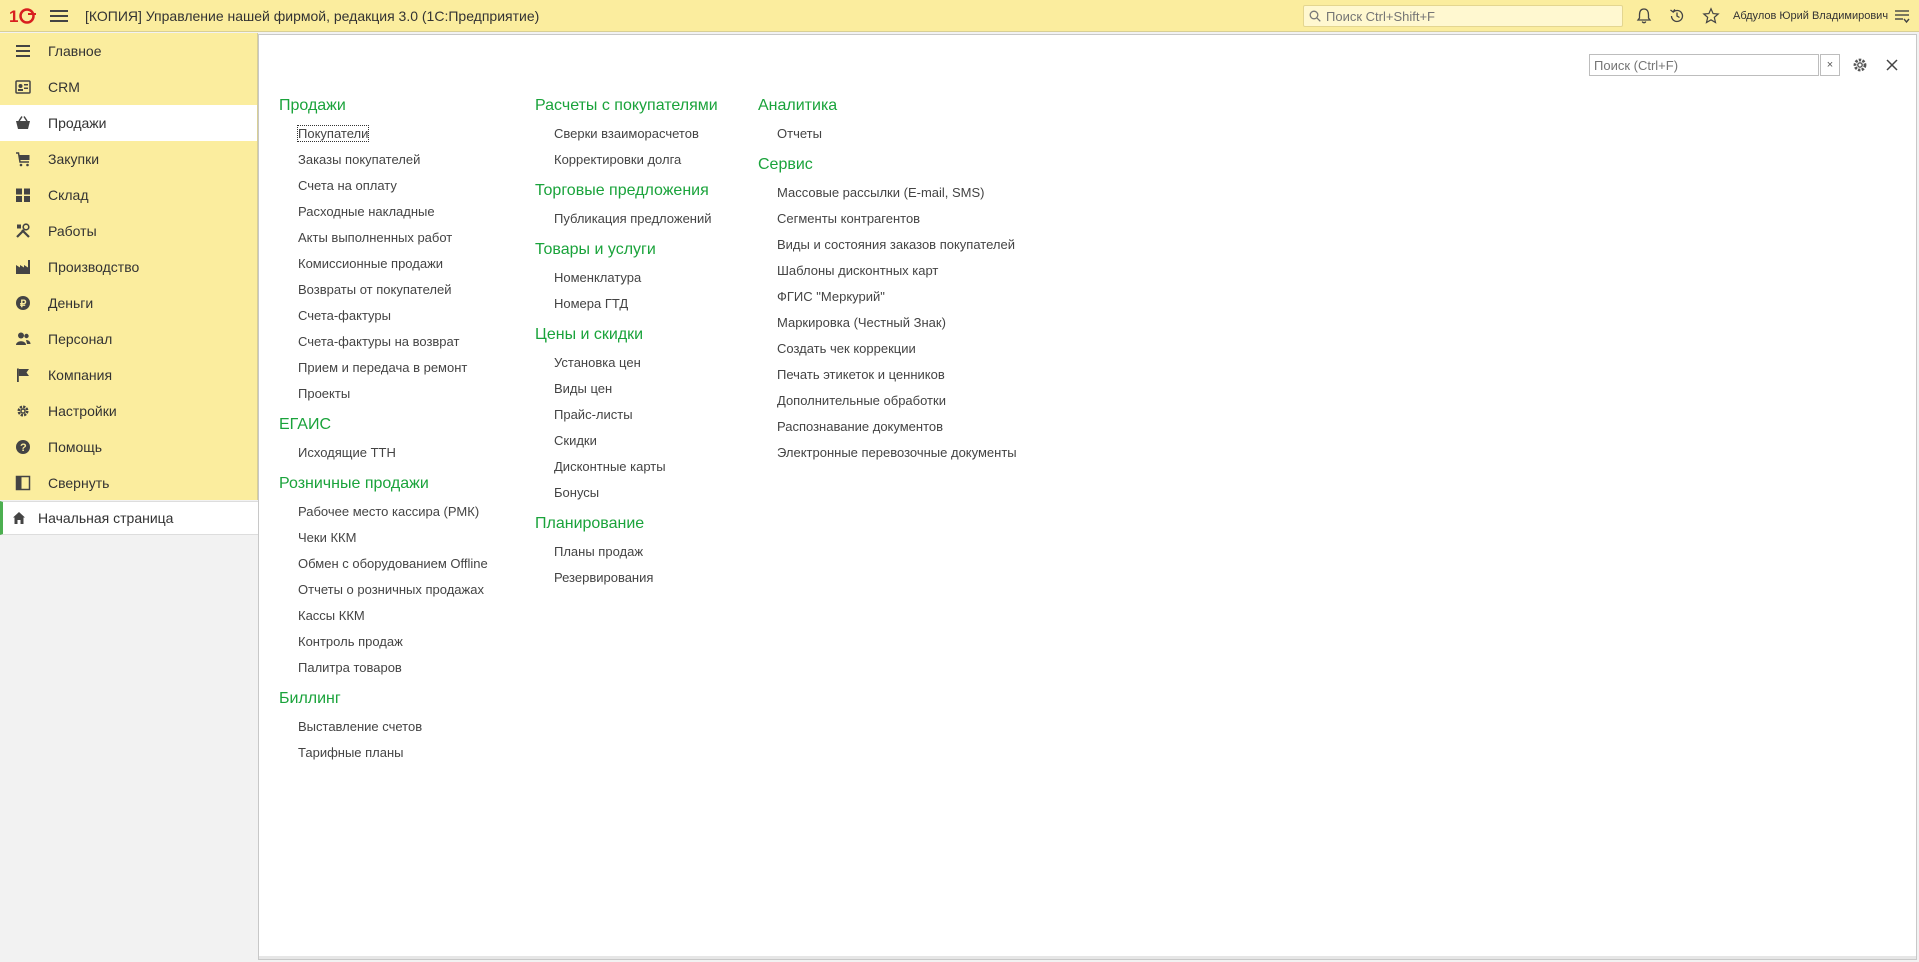 The height and width of the screenshot is (962, 1919). What do you see at coordinates (1810, 16) in the screenshot?
I see `user-name: Абдулов Юрий Владимирович` at bounding box center [1810, 16].